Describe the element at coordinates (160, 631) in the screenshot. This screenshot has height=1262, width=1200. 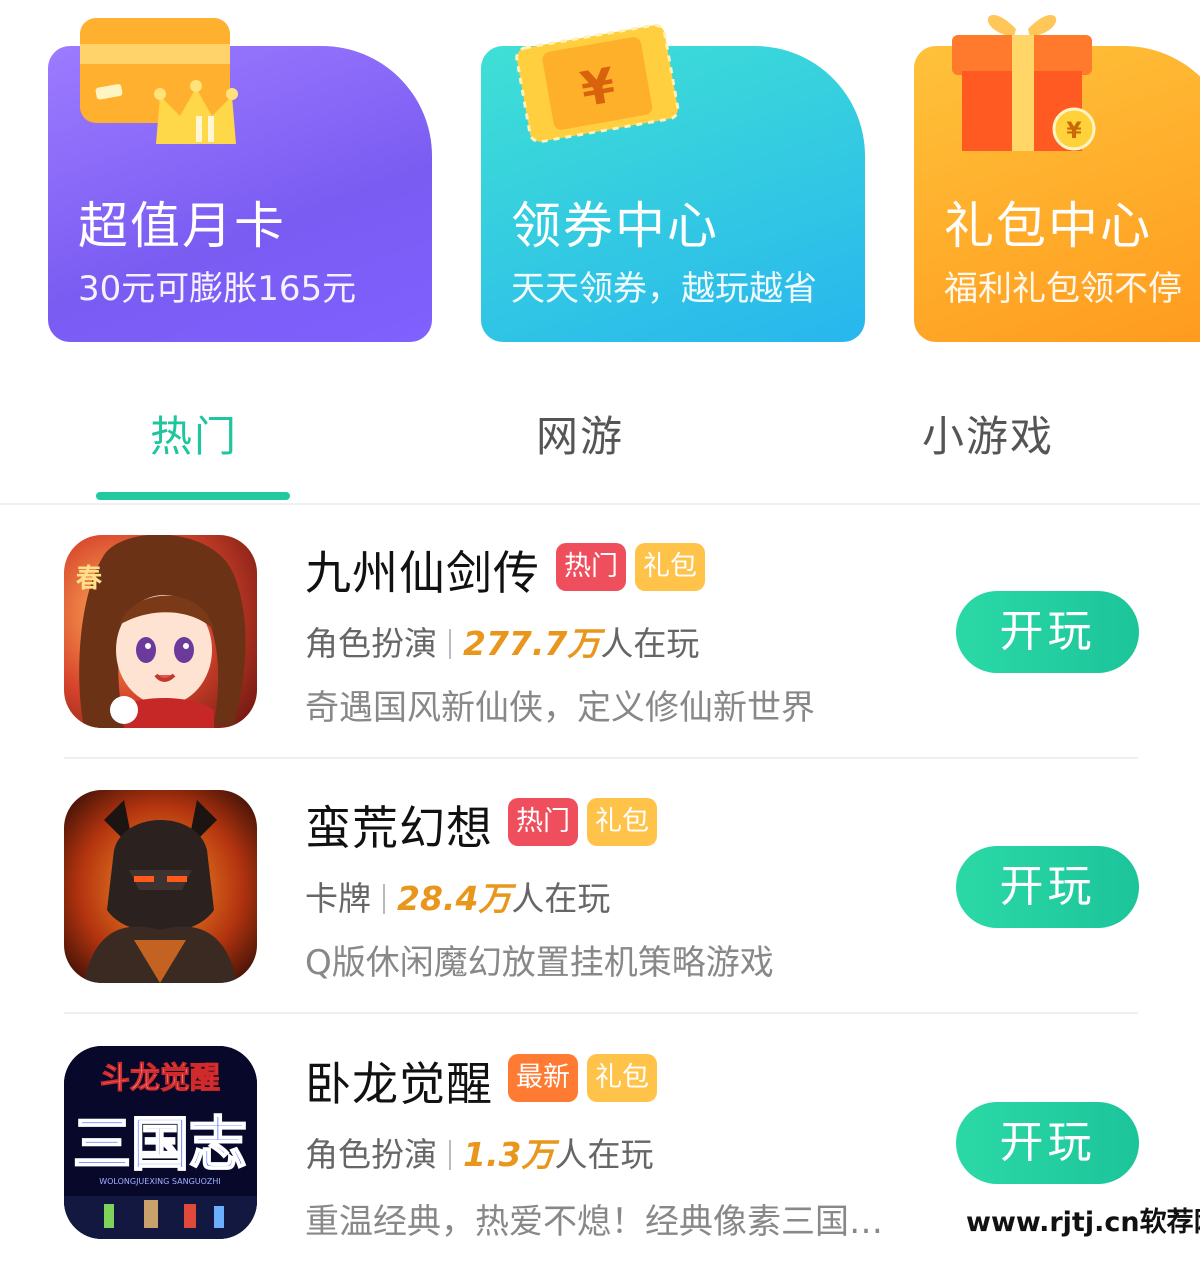
I see `anime-girl-icon: 春` at that location.